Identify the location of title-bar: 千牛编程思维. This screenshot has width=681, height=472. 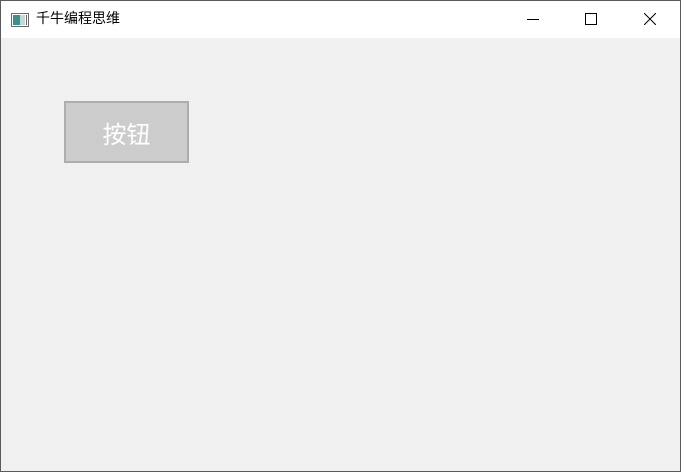
(340, 19).